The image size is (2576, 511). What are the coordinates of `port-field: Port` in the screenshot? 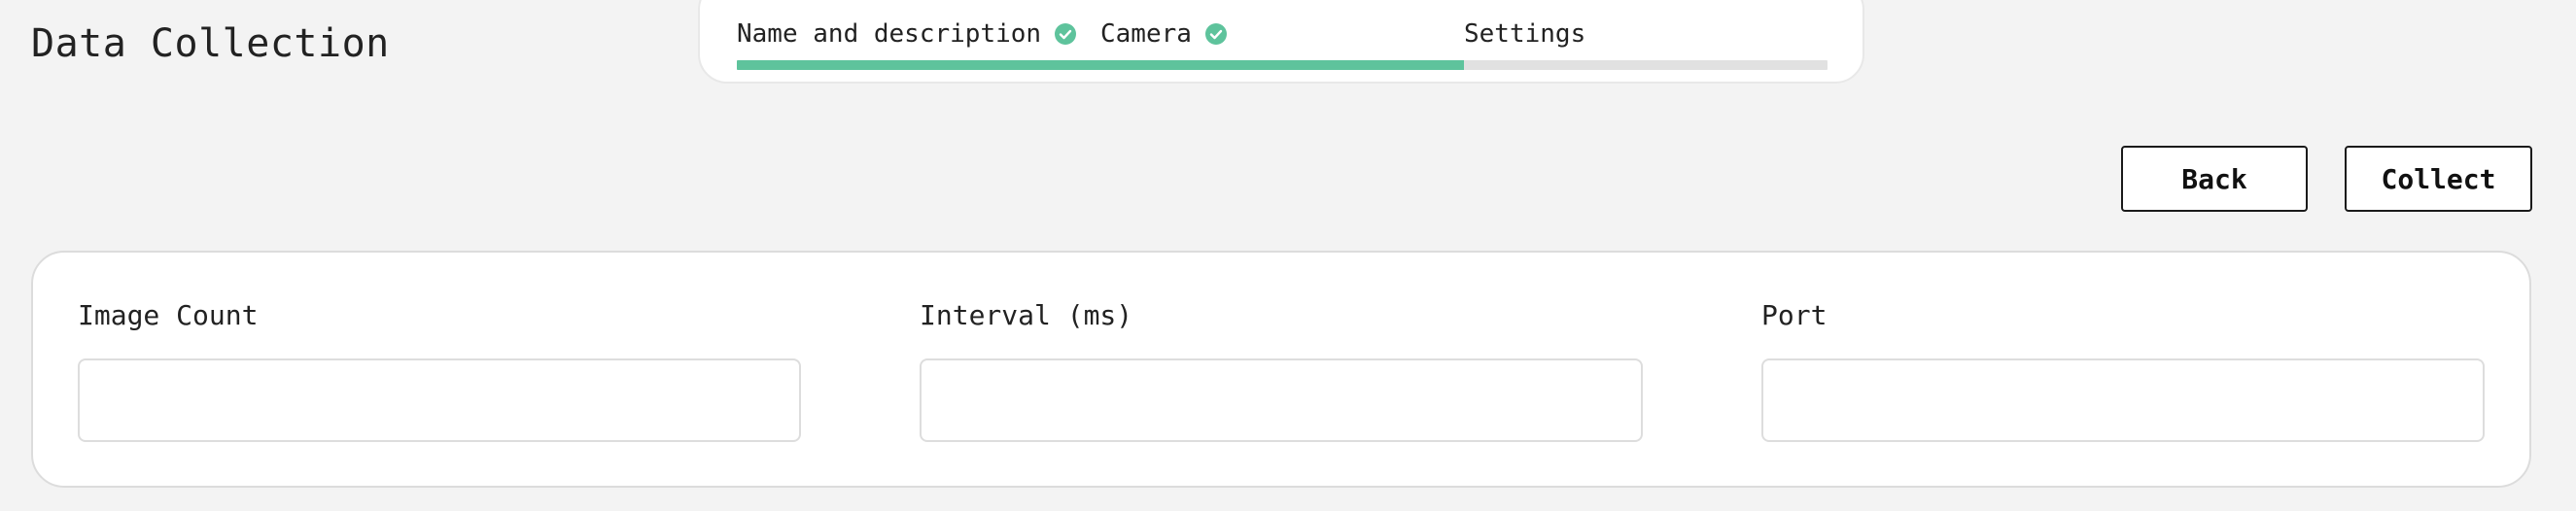 It's located at (2123, 371).